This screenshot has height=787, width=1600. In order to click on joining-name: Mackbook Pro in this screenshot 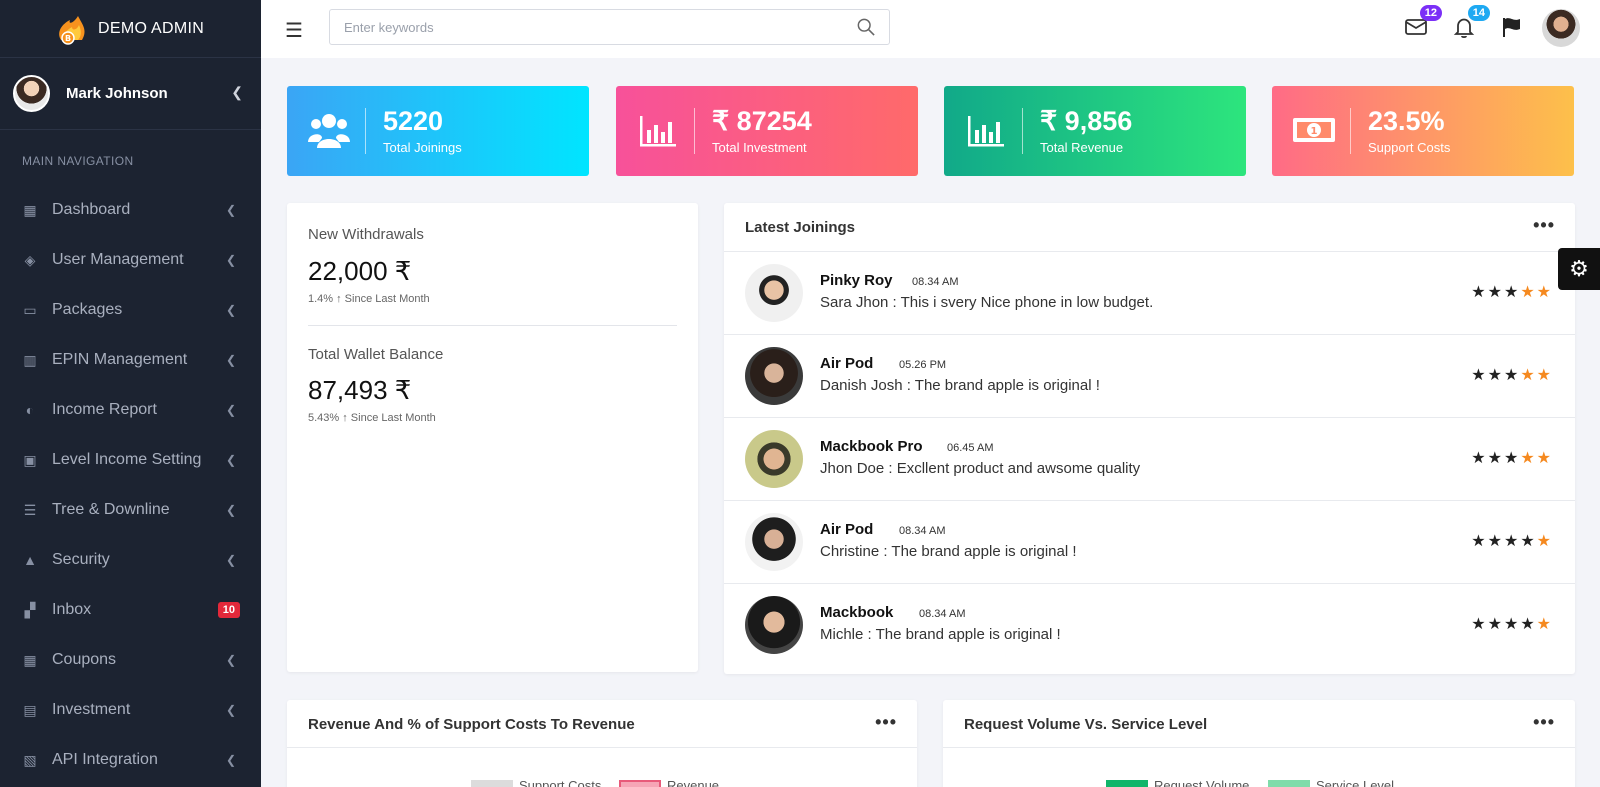, I will do `click(871, 446)`.